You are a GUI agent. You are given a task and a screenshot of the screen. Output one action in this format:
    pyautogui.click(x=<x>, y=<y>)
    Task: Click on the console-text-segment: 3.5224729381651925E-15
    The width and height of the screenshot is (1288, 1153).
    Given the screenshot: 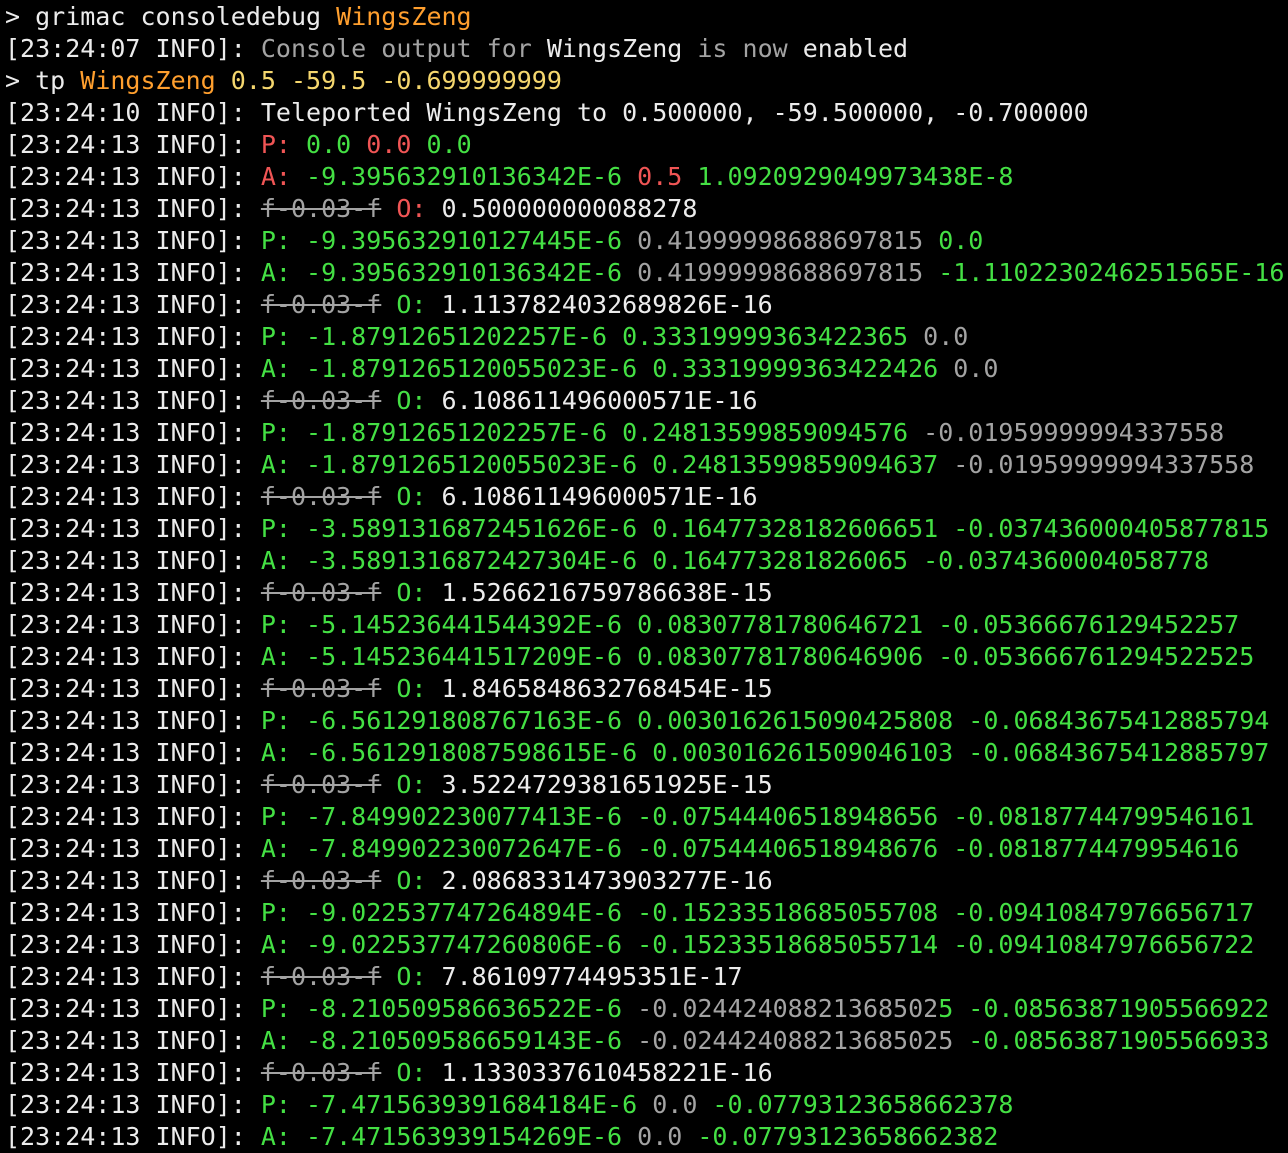 What is the action you would take?
    pyautogui.click(x=607, y=784)
    